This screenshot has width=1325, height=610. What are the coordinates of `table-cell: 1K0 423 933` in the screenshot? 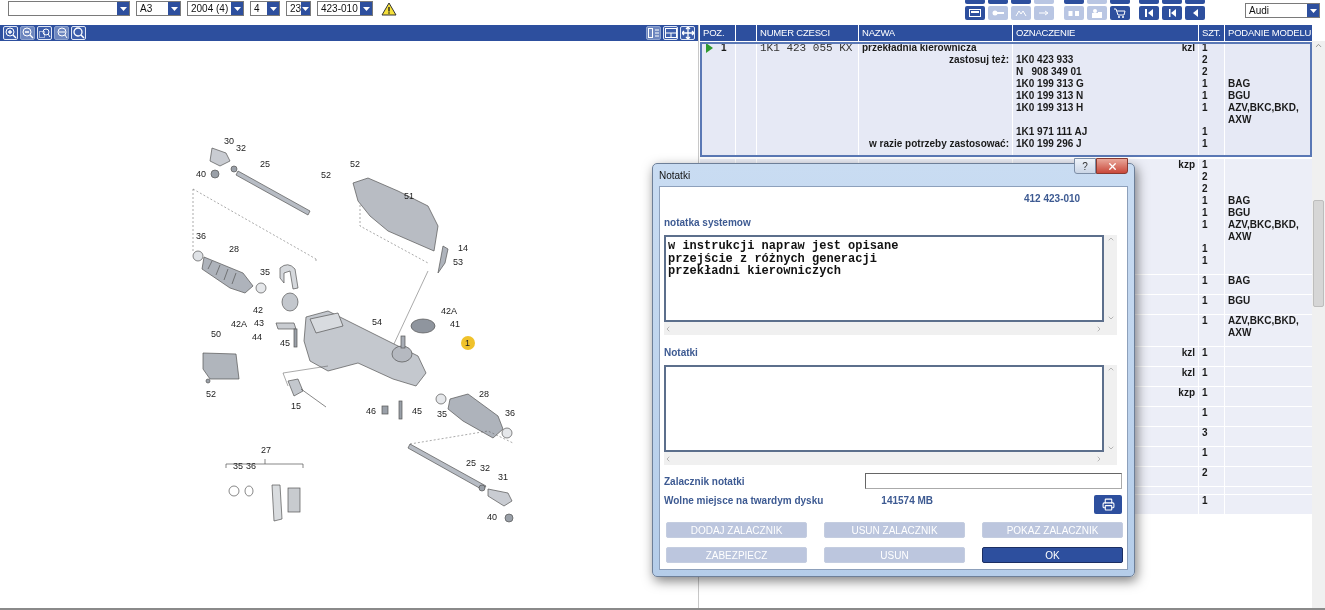 It's located at (1045, 59).